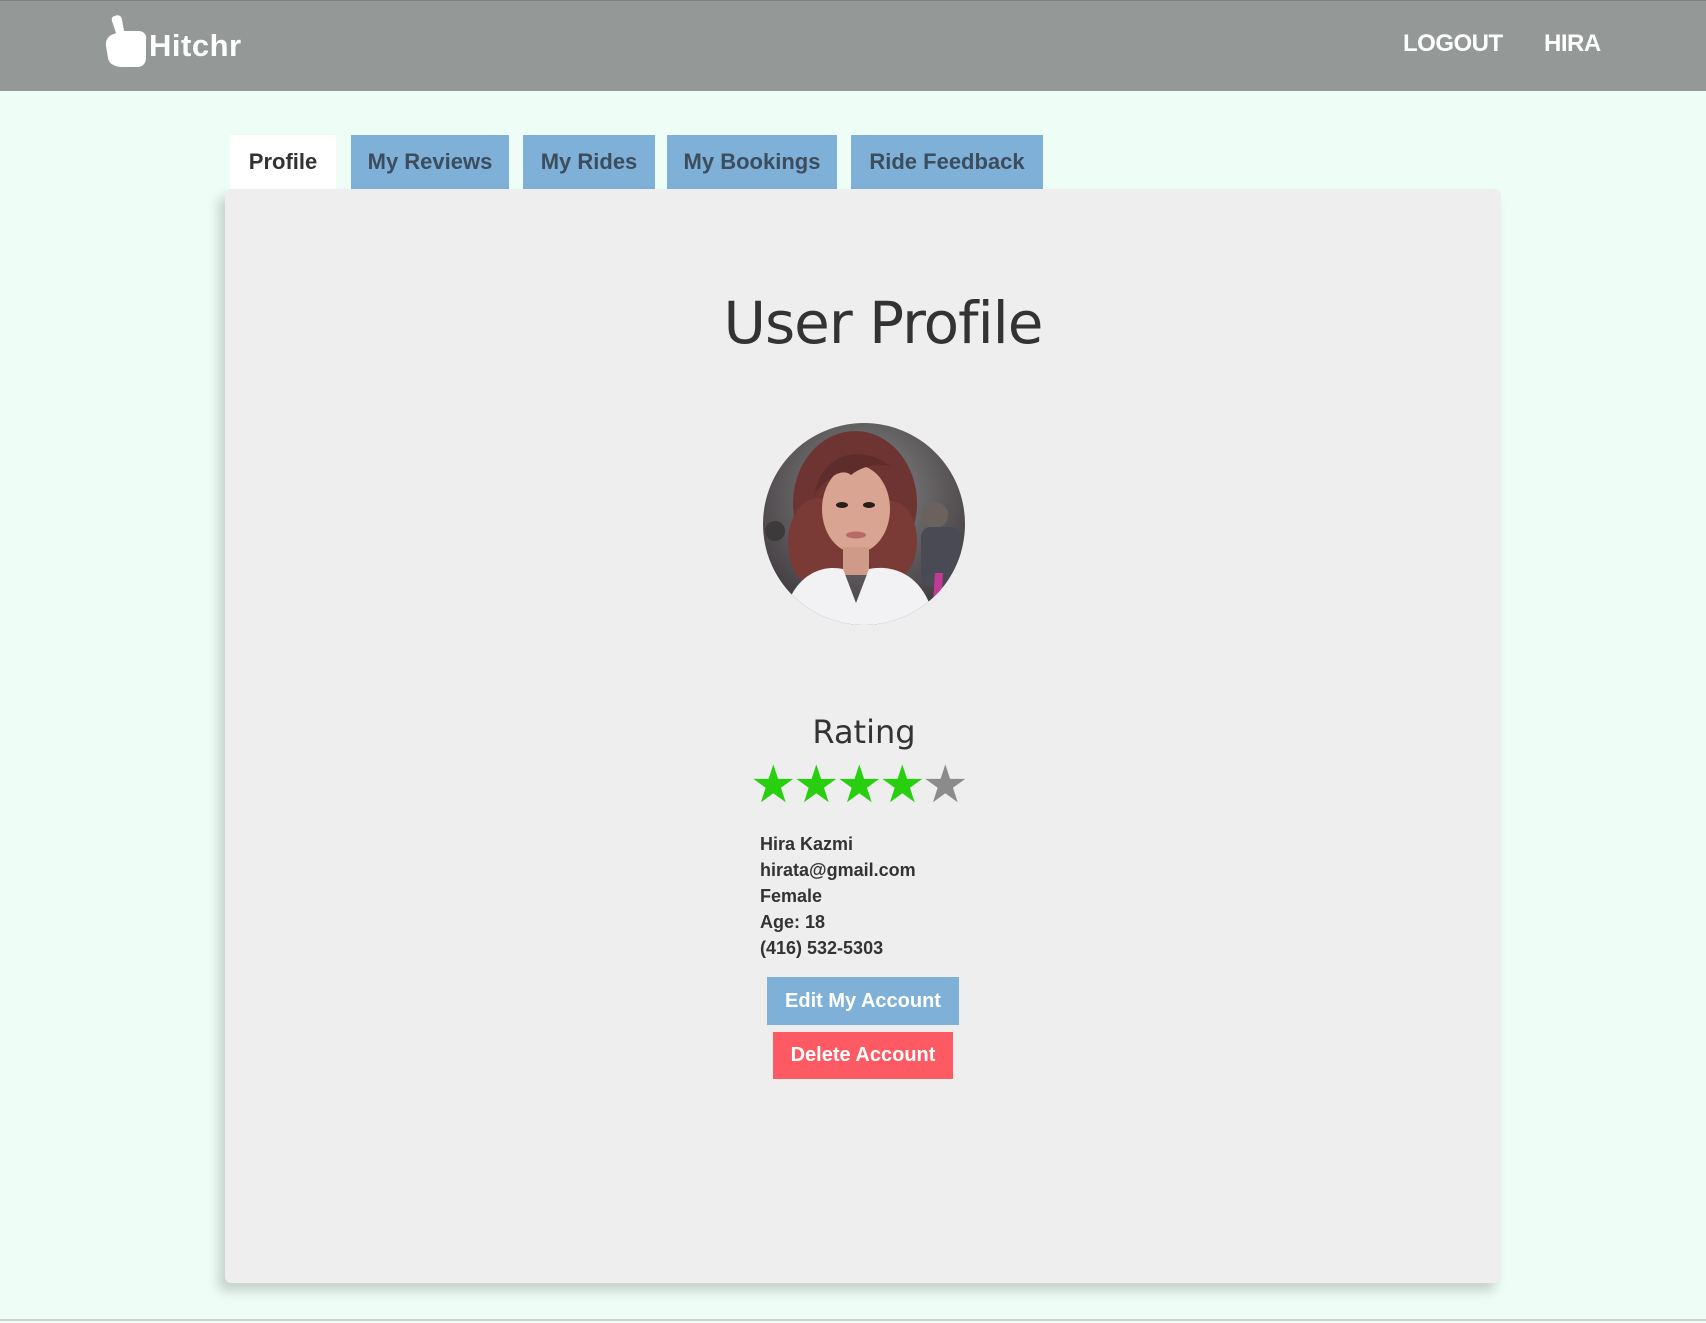 This screenshot has width=1706, height=1323. Describe the element at coordinates (945, 785) in the screenshot. I see `star-empty-icon: ★` at that location.